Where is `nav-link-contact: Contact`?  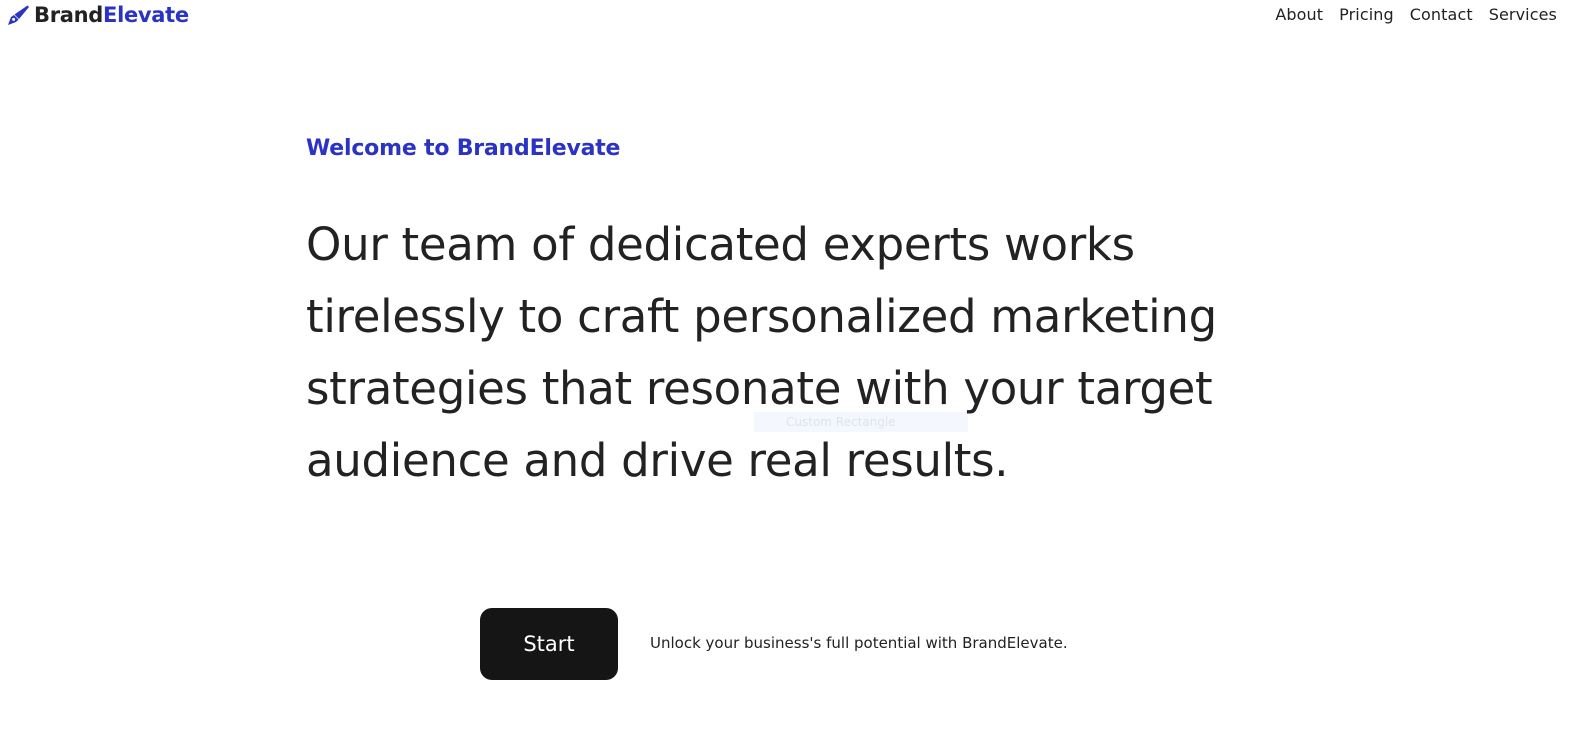 nav-link-contact: Contact is located at coordinates (1441, 14).